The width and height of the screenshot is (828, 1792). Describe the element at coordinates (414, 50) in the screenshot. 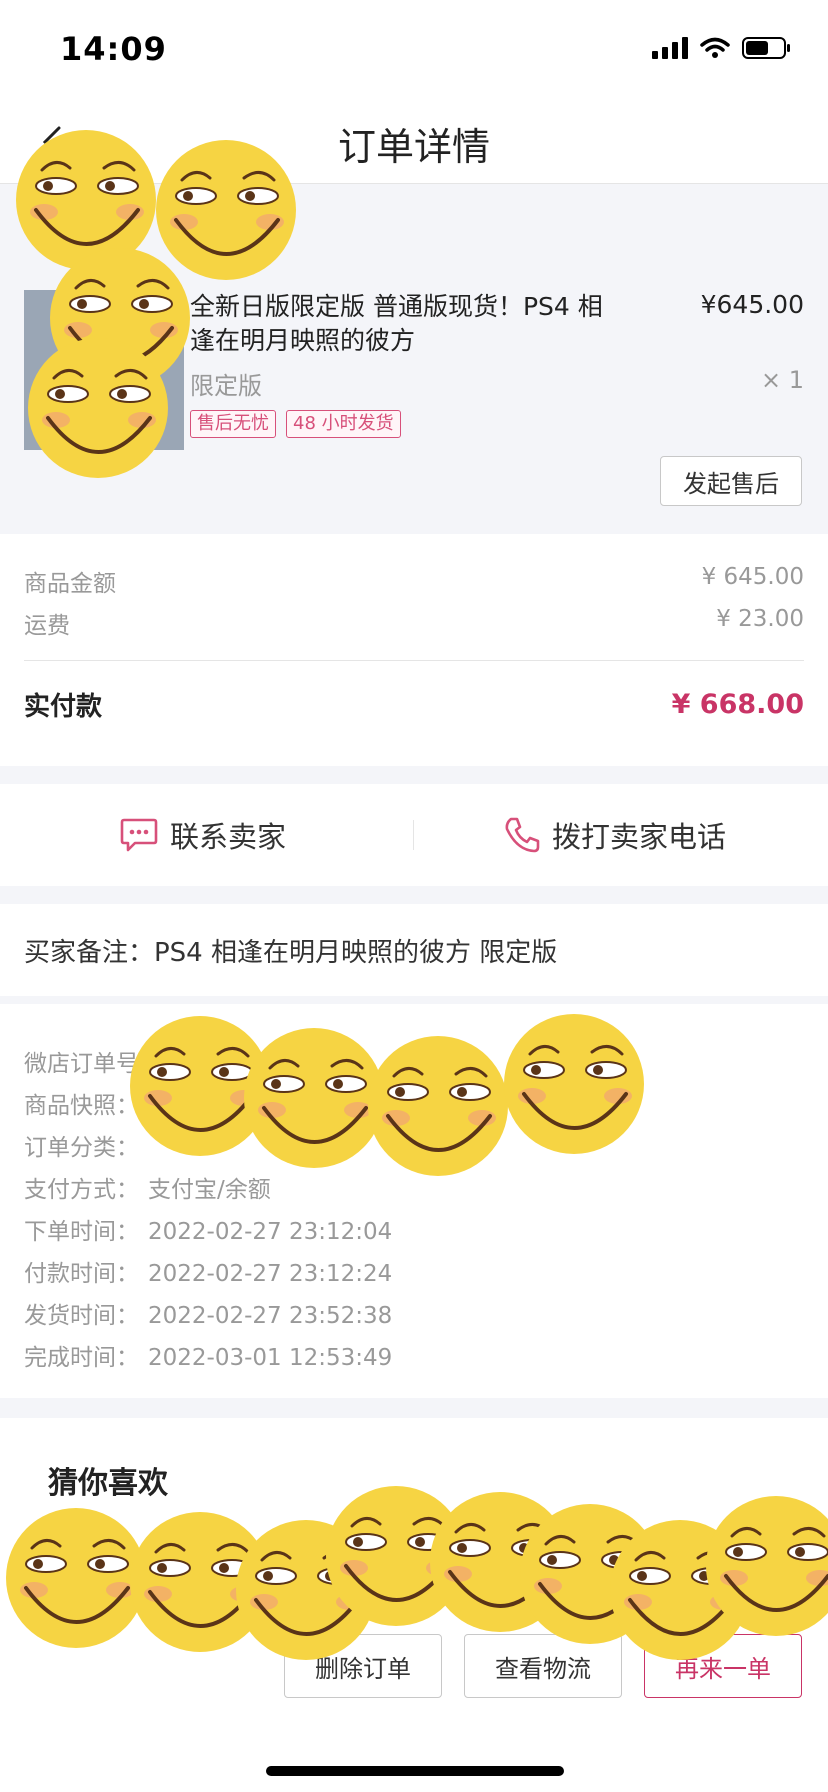

I see `status-bar: 14:09` at that location.